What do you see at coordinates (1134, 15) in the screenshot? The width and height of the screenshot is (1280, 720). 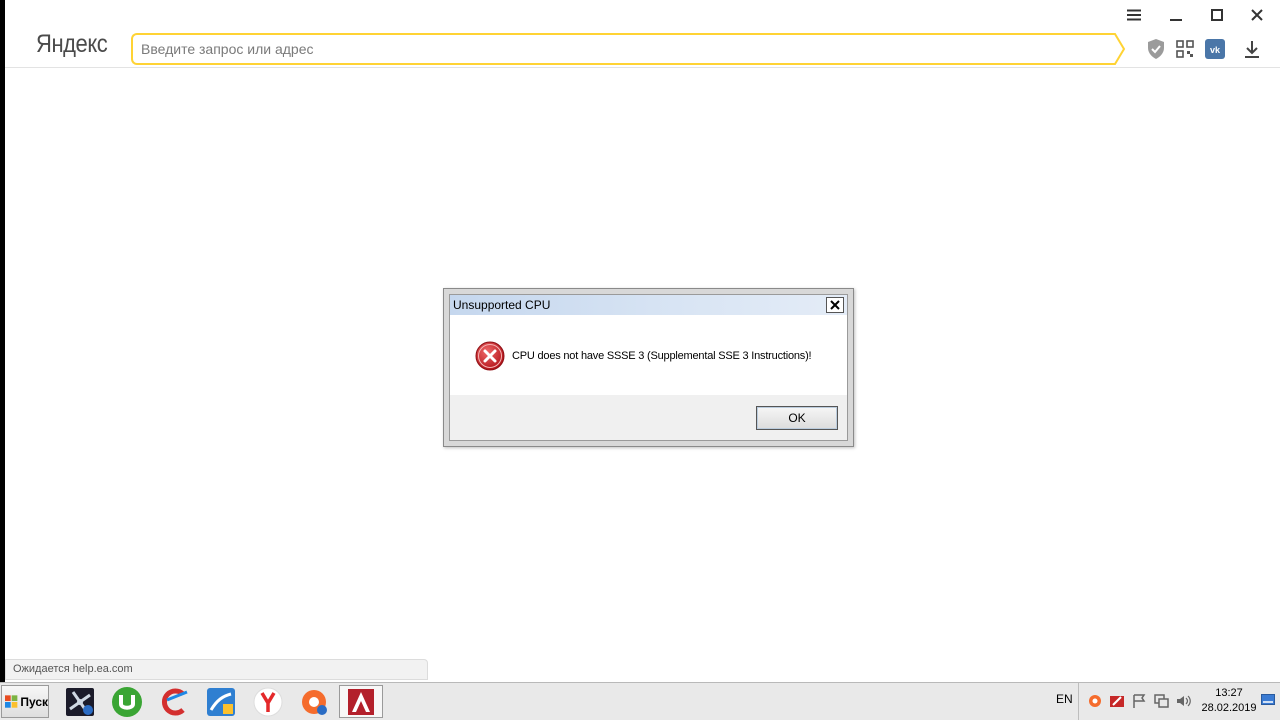 I see `menu-icon` at bounding box center [1134, 15].